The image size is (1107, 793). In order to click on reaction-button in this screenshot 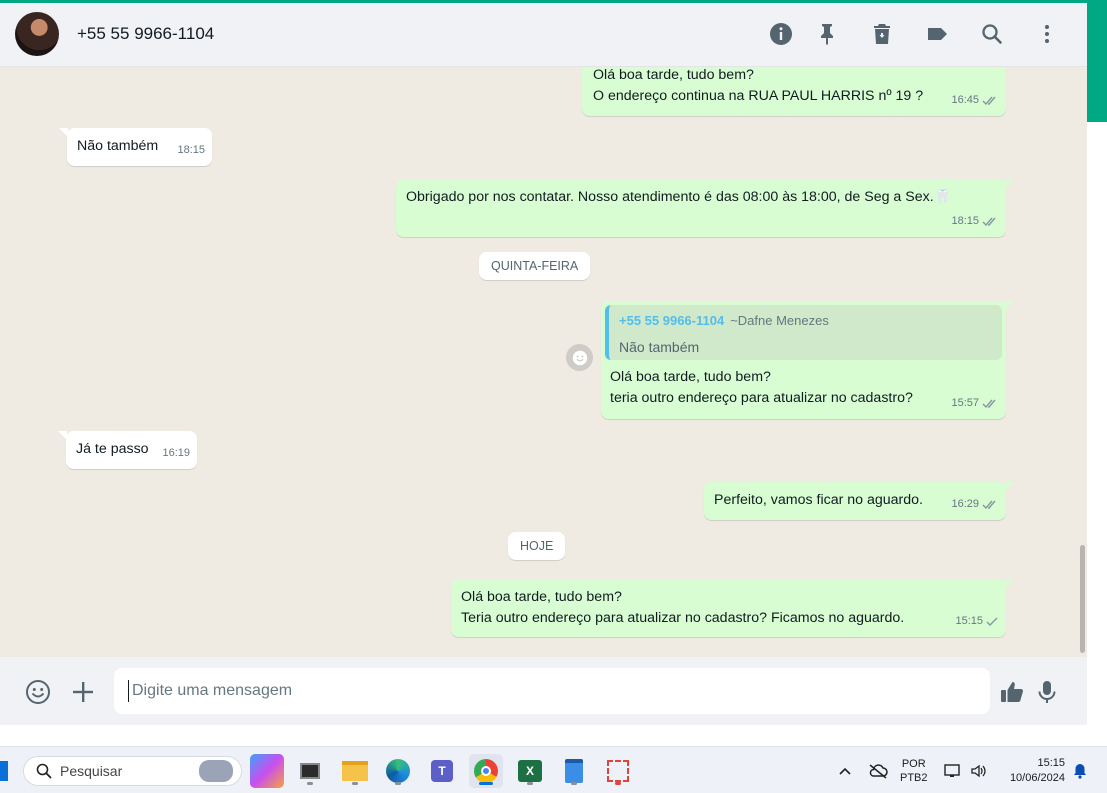, I will do `click(579, 357)`.